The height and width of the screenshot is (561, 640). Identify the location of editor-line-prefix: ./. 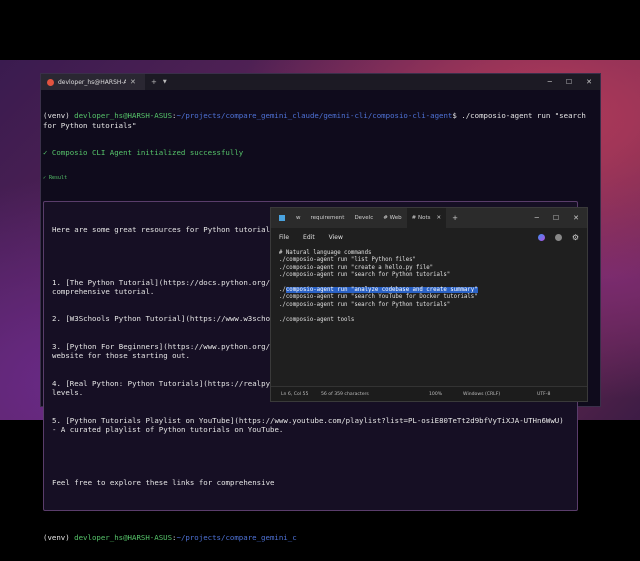
(282, 290).